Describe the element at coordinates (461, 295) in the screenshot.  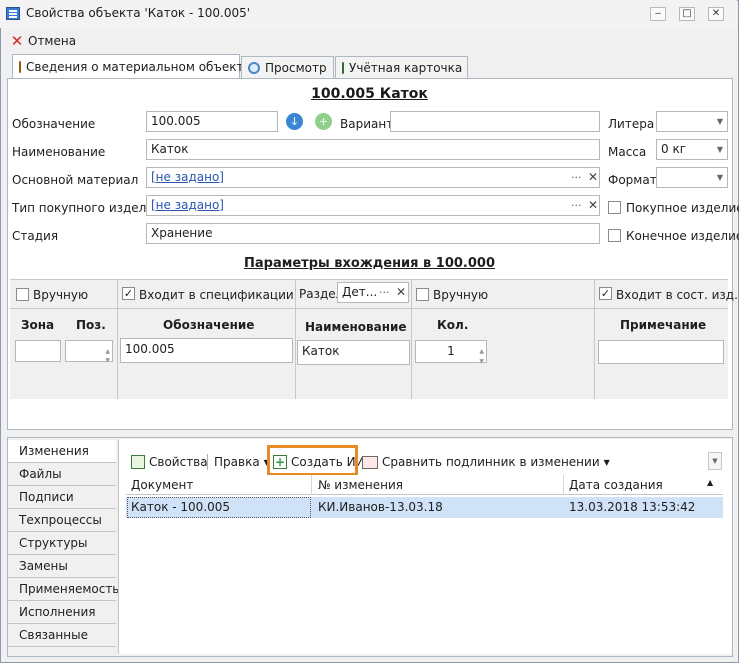
I see `manual2-label: Вручную` at that location.